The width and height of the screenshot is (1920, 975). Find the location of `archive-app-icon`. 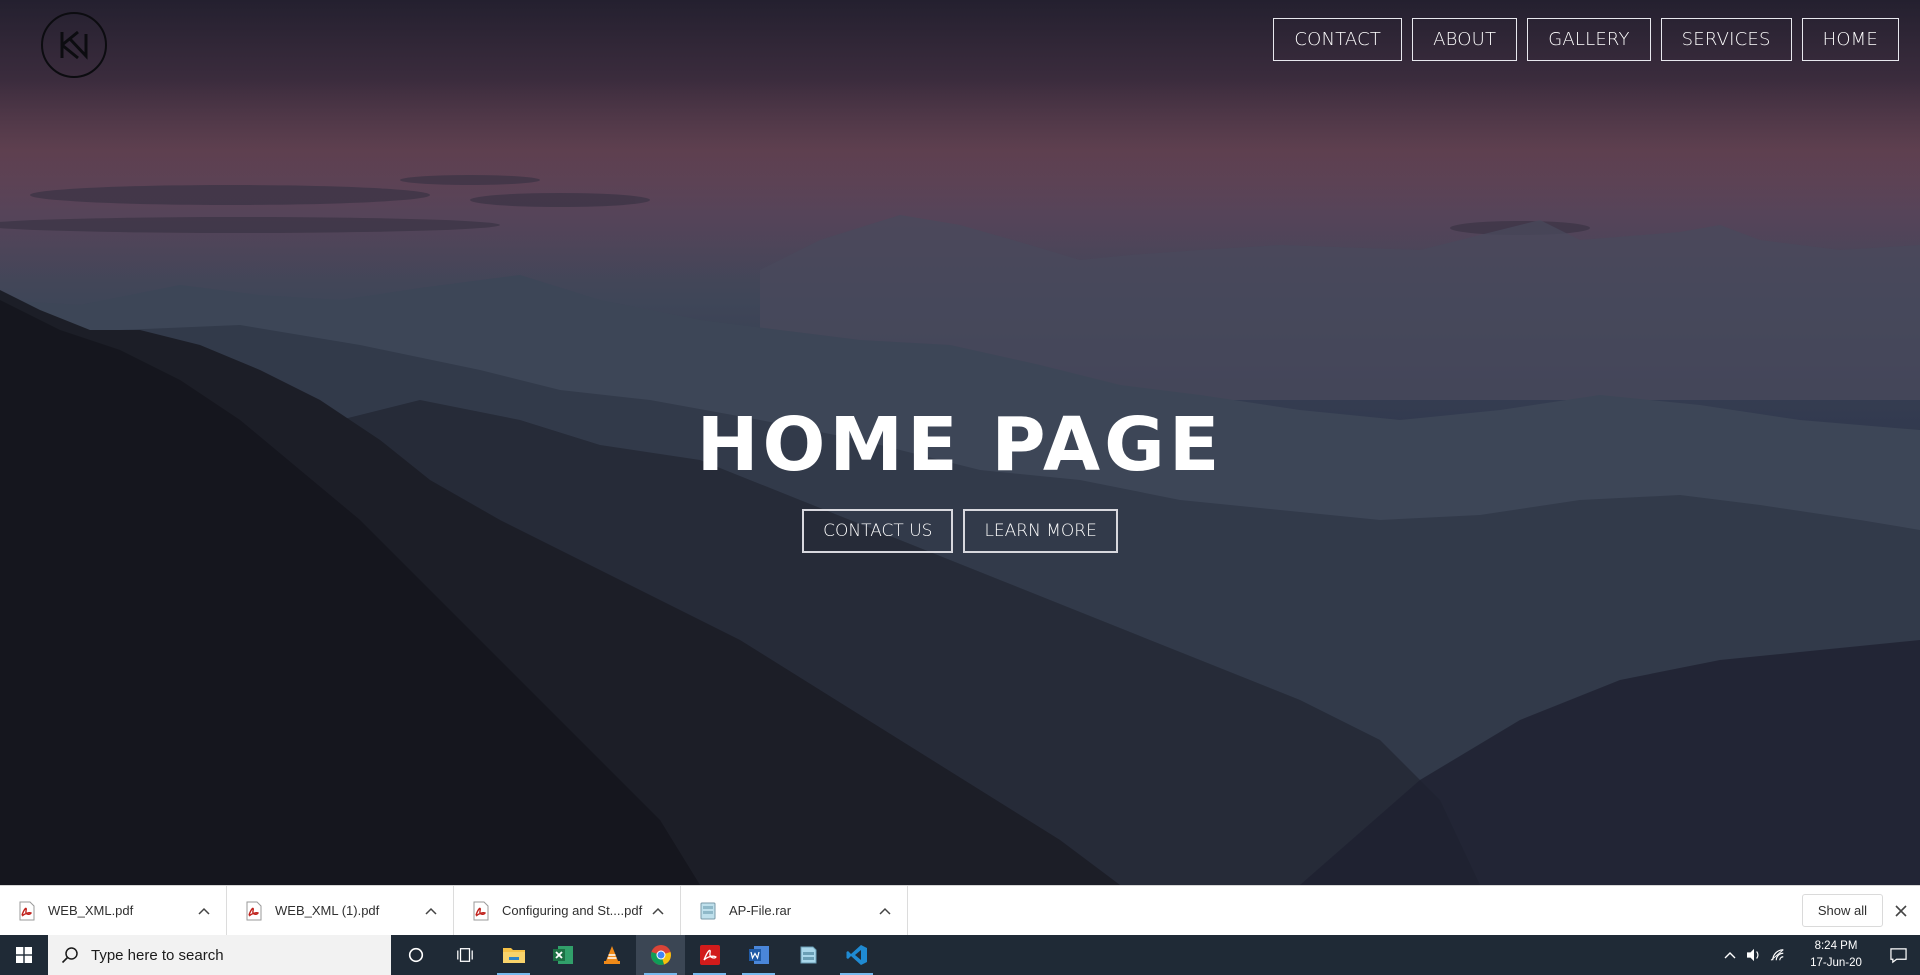

archive-app-icon is located at coordinates (807, 955).